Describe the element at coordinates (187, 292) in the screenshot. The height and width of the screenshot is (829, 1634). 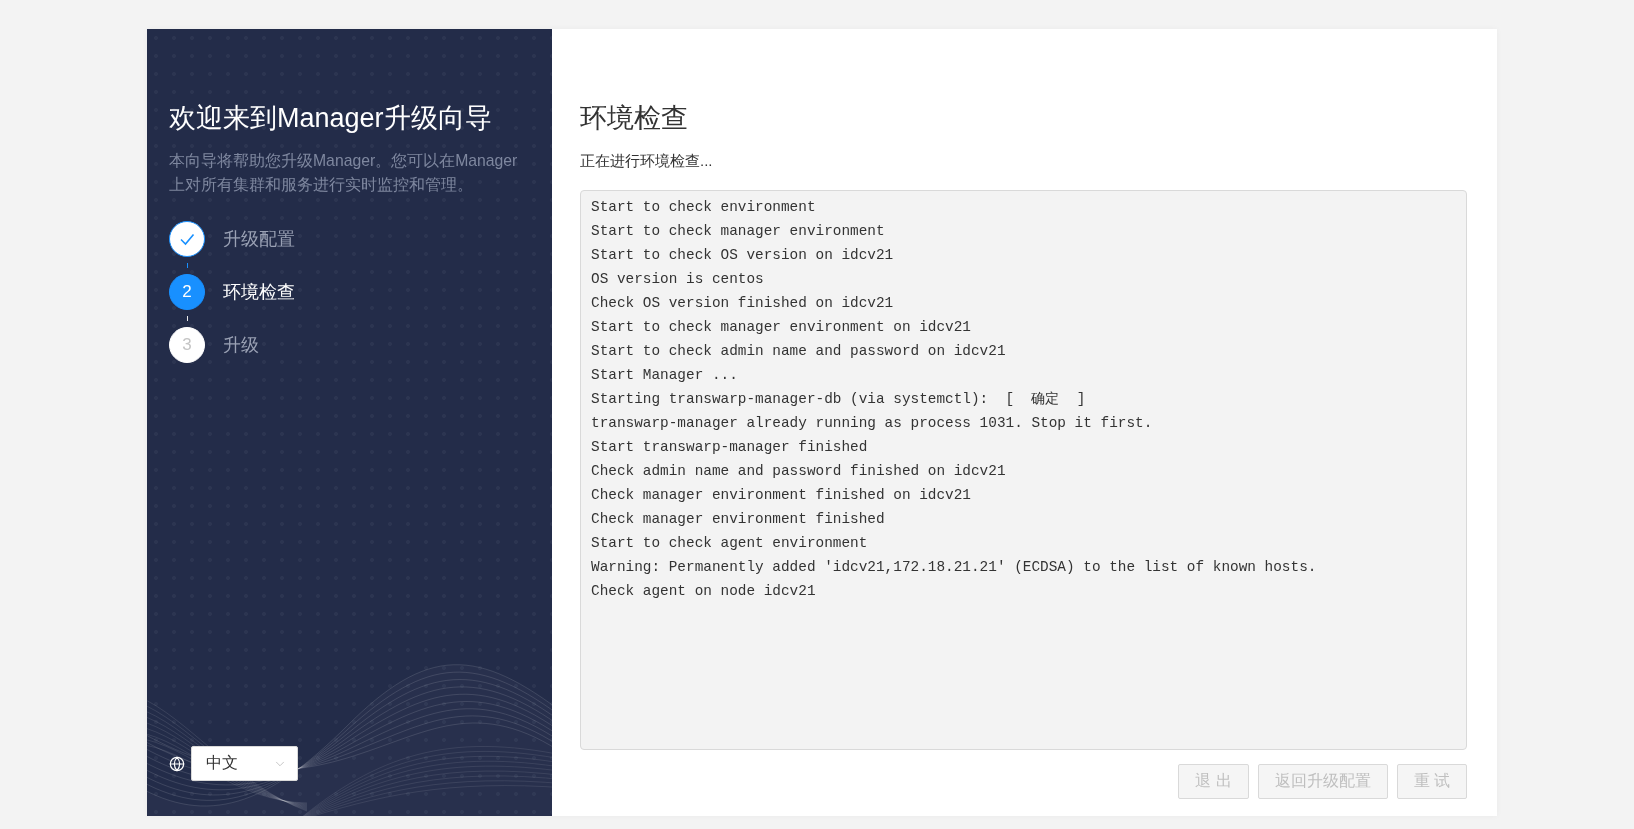
I see `step-number: 2` at that location.